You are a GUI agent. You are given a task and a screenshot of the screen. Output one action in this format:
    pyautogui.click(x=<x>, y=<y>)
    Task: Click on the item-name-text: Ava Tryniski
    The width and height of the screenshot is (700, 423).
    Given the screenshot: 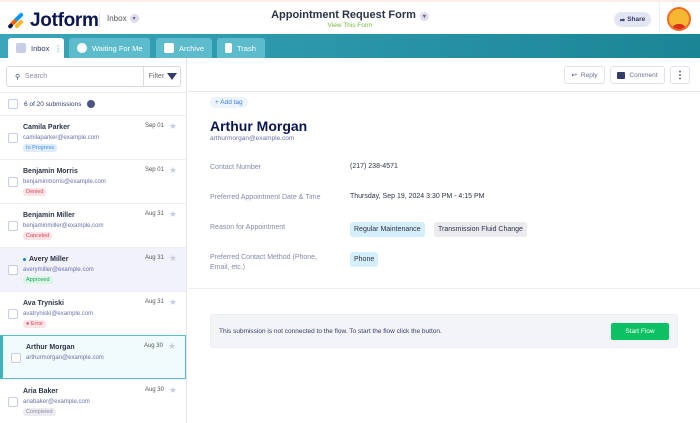 What is the action you would take?
    pyautogui.click(x=43, y=303)
    